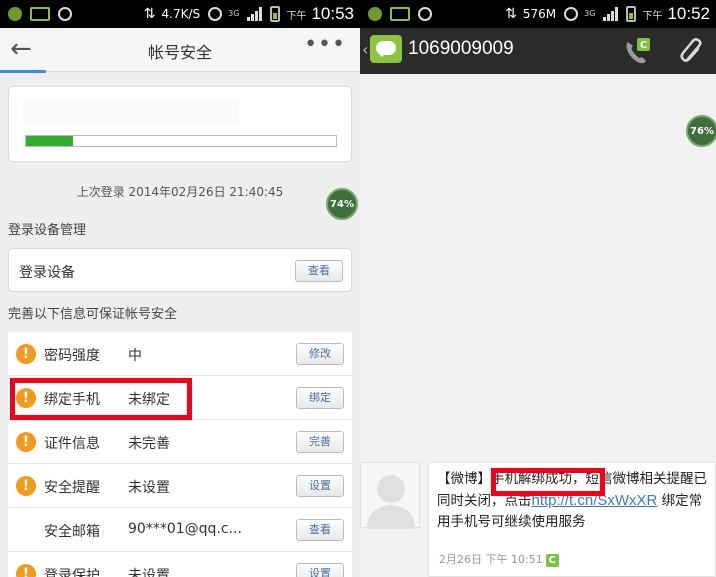  I want to click on status-bar: ⇅ 576M 3G 下午 10:52, so click(538, 14).